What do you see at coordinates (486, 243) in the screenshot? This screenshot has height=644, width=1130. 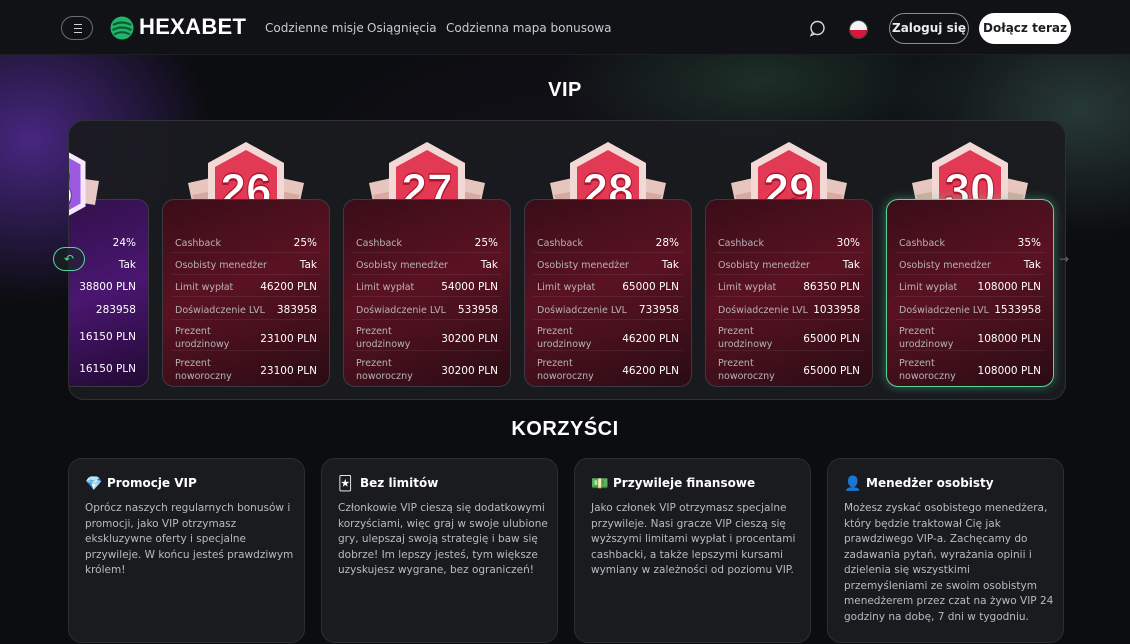 I see `row-value: 25%` at bounding box center [486, 243].